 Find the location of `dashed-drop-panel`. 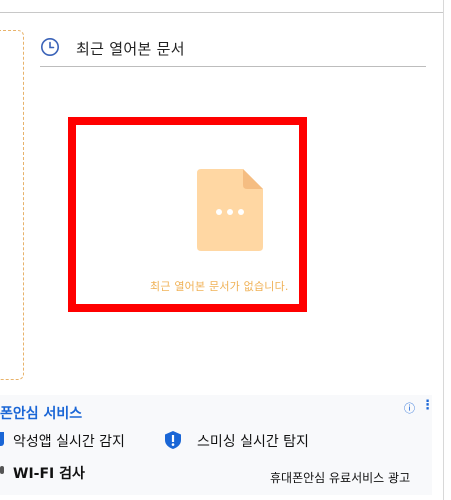

dashed-drop-panel is located at coordinates (12, 205).